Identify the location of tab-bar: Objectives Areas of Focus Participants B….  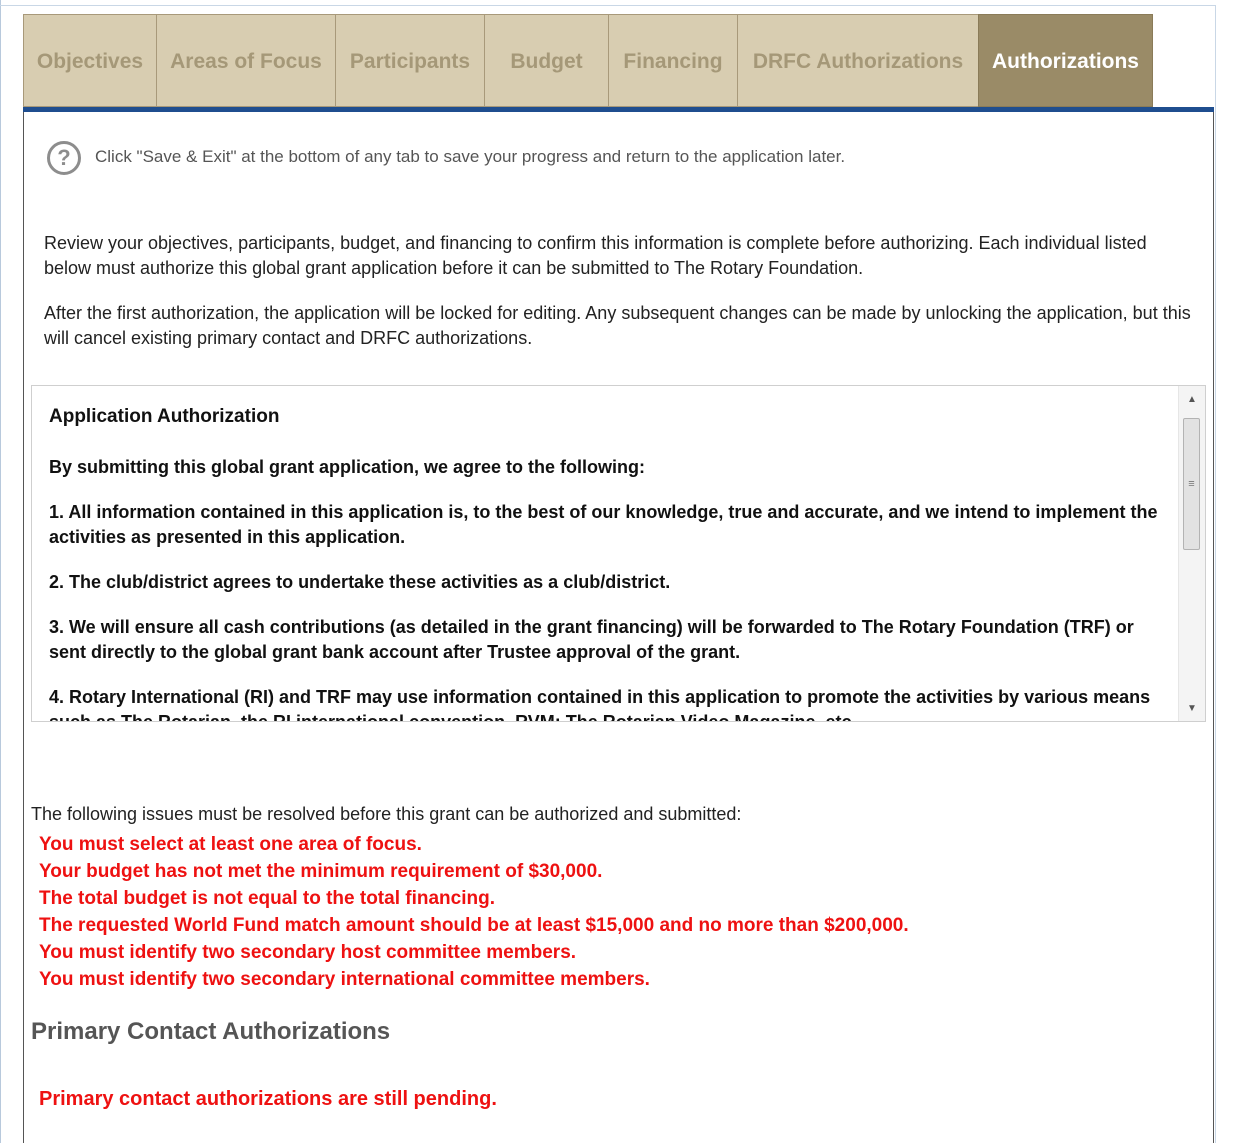
(588, 60).